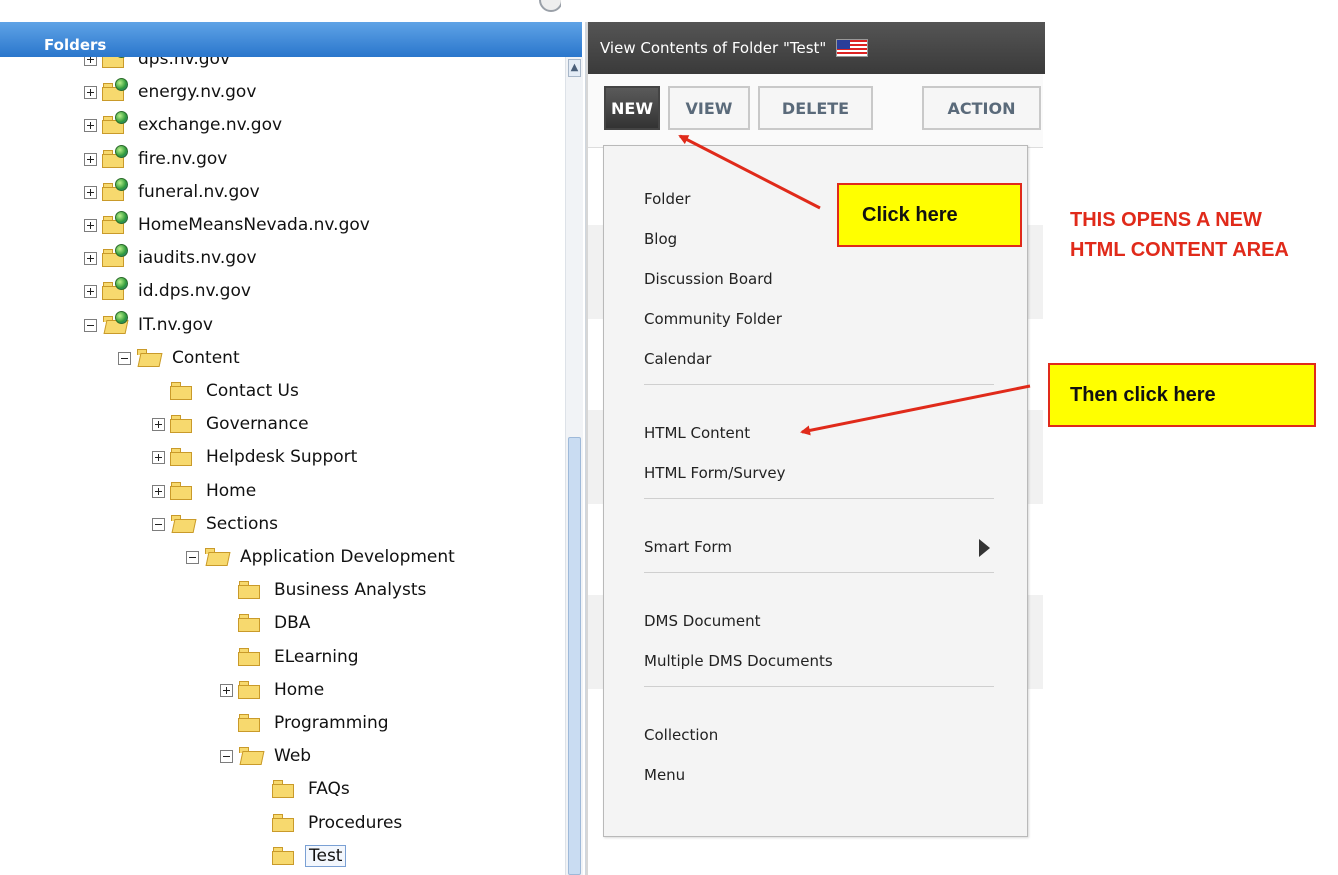  I want to click on annotation-arrows, so click(854, 285).